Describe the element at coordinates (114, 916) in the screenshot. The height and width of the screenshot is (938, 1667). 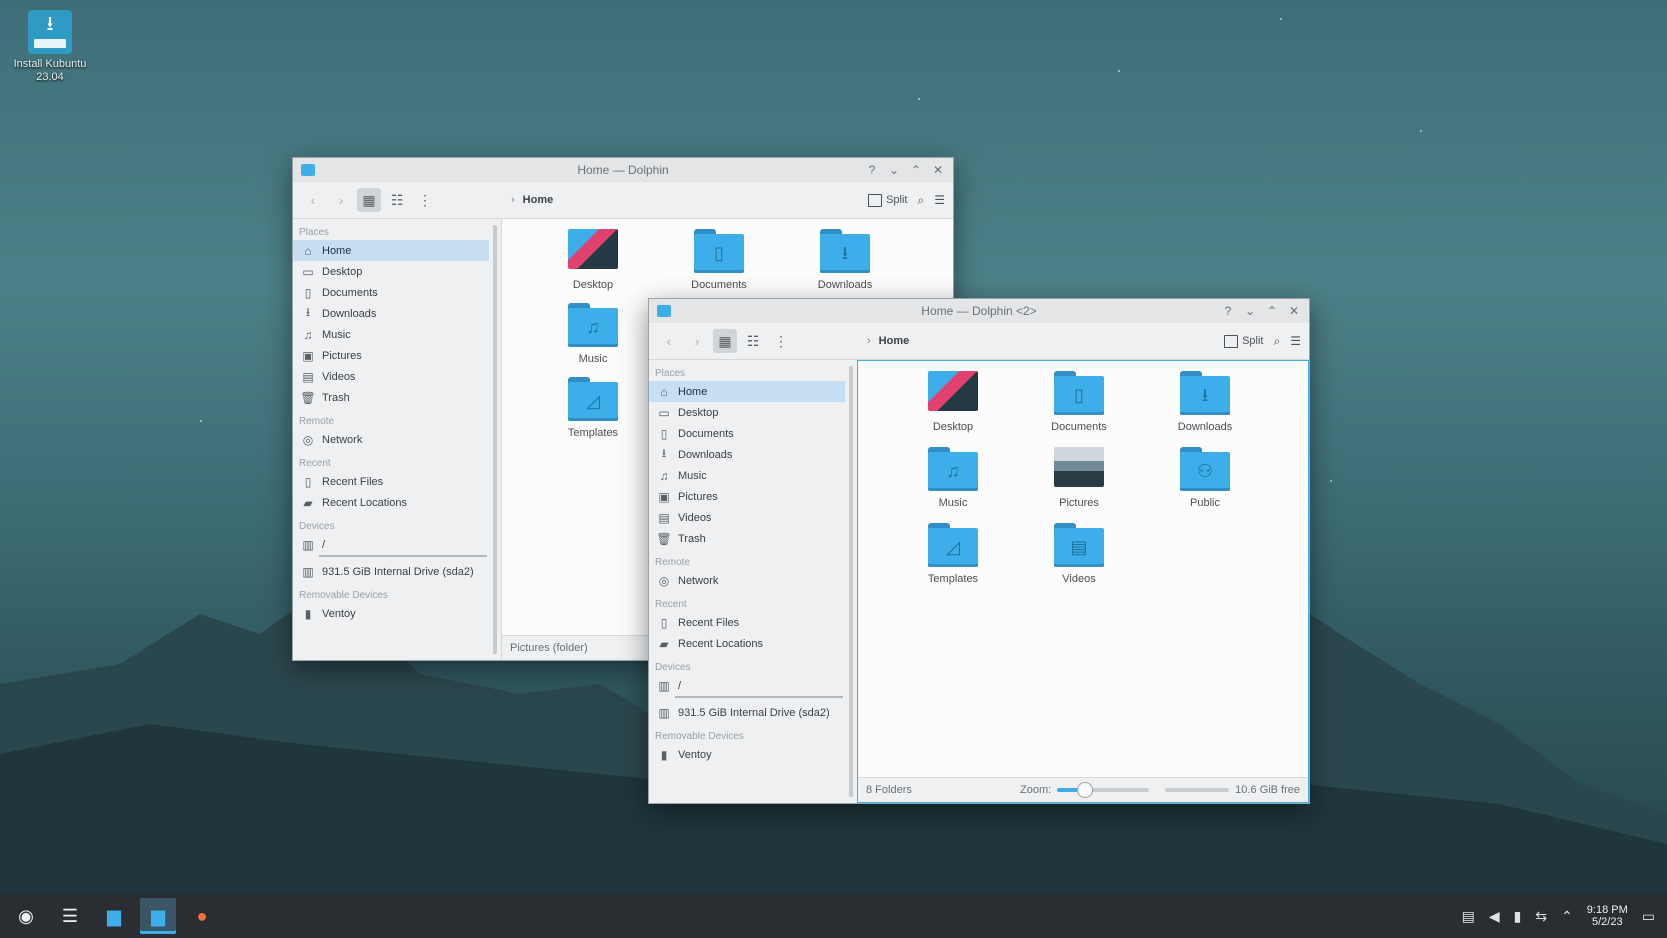
I see `dolphin-launcher-icon: ▆` at that location.